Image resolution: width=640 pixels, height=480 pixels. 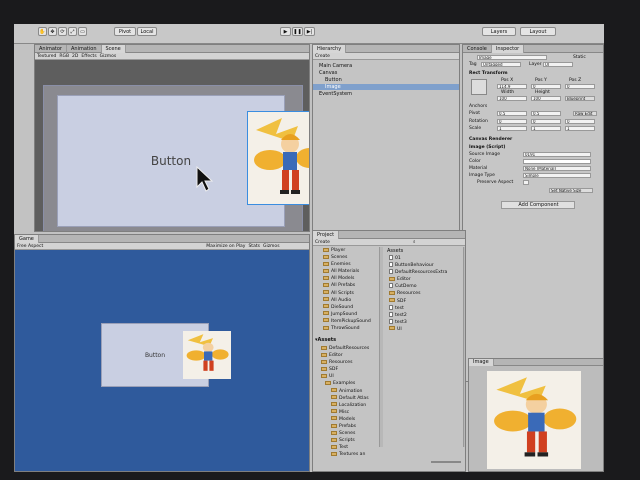 What do you see at coordinates (558, 64) in the screenshot?
I see `layer-dropdown: UI` at bounding box center [558, 64].